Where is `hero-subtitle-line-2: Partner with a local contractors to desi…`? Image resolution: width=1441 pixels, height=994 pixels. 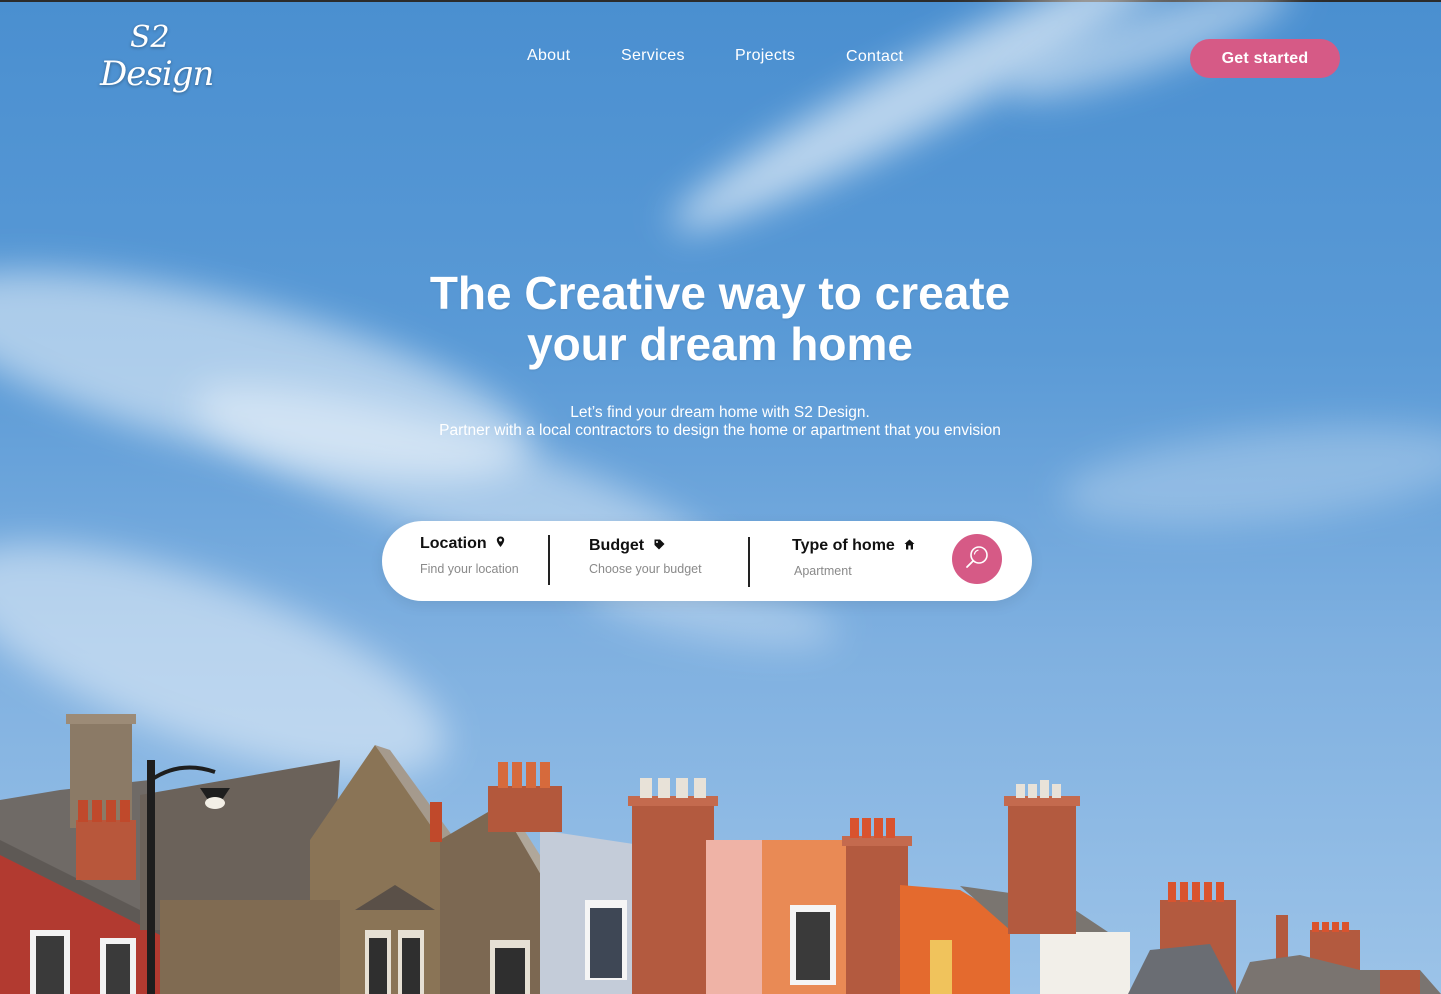
hero-subtitle-line-2: Partner with a local contractors to desi… is located at coordinates (720, 430).